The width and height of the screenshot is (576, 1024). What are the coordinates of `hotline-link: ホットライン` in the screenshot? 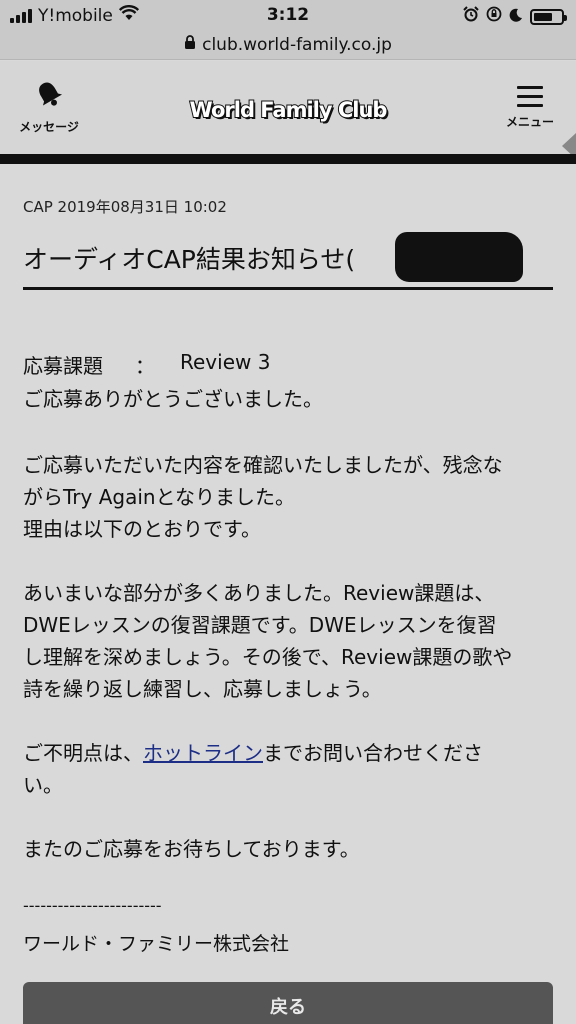 It's located at (203, 753).